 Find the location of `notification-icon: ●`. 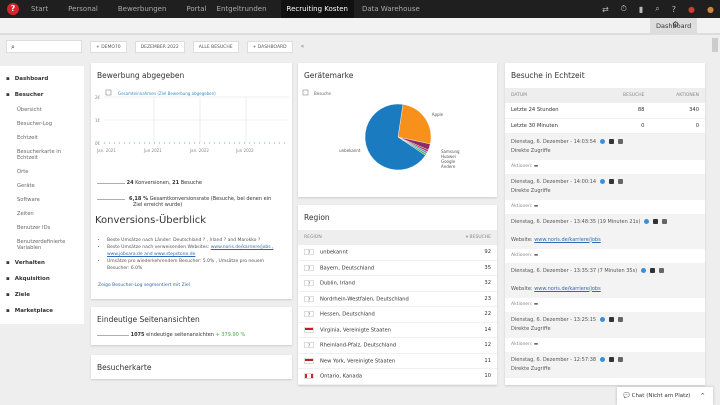

notification-icon: ● is located at coordinates (691, 9).